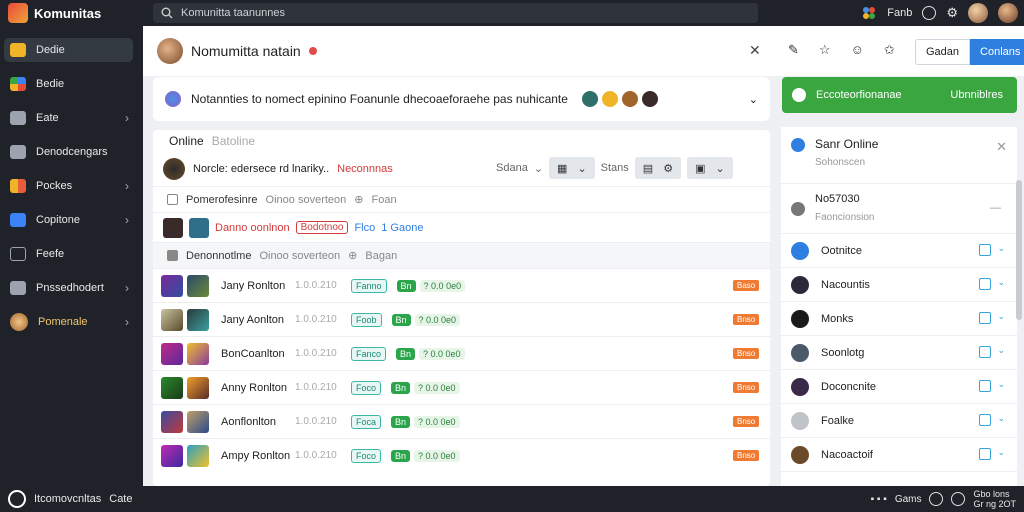 Image resolution: width=1024 pixels, height=512 pixels. What do you see at coordinates (899, 387) in the screenshot?
I see `member-row: Doconcnite ⌄` at bounding box center [899, 387].